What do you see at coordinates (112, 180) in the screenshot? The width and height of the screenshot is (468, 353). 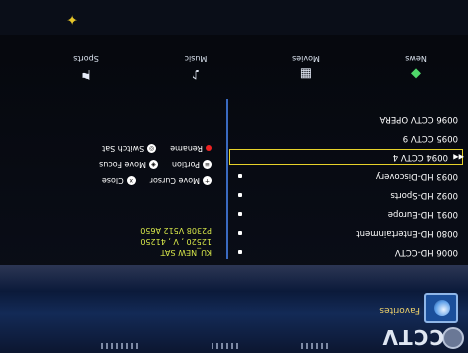 I see `help-close: Close` at bounding box center [112, 180].